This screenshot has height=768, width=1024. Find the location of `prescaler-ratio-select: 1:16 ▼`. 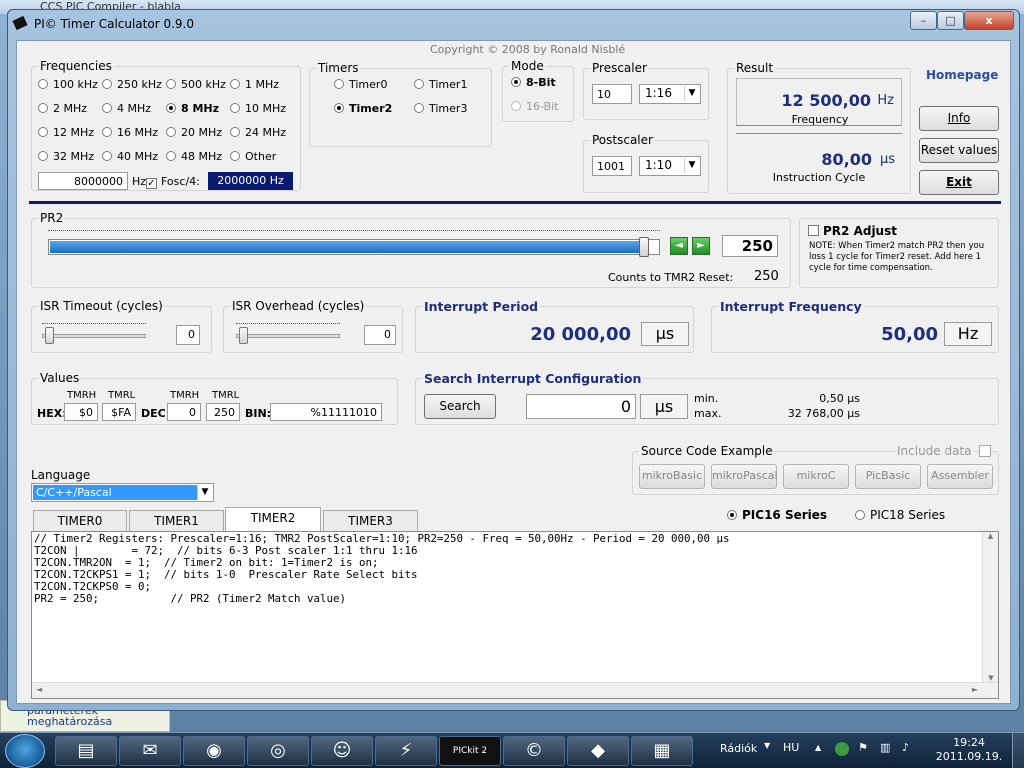

prescaler-ratio-select: 1:16 ▼ is located at coordinates (670, 94).